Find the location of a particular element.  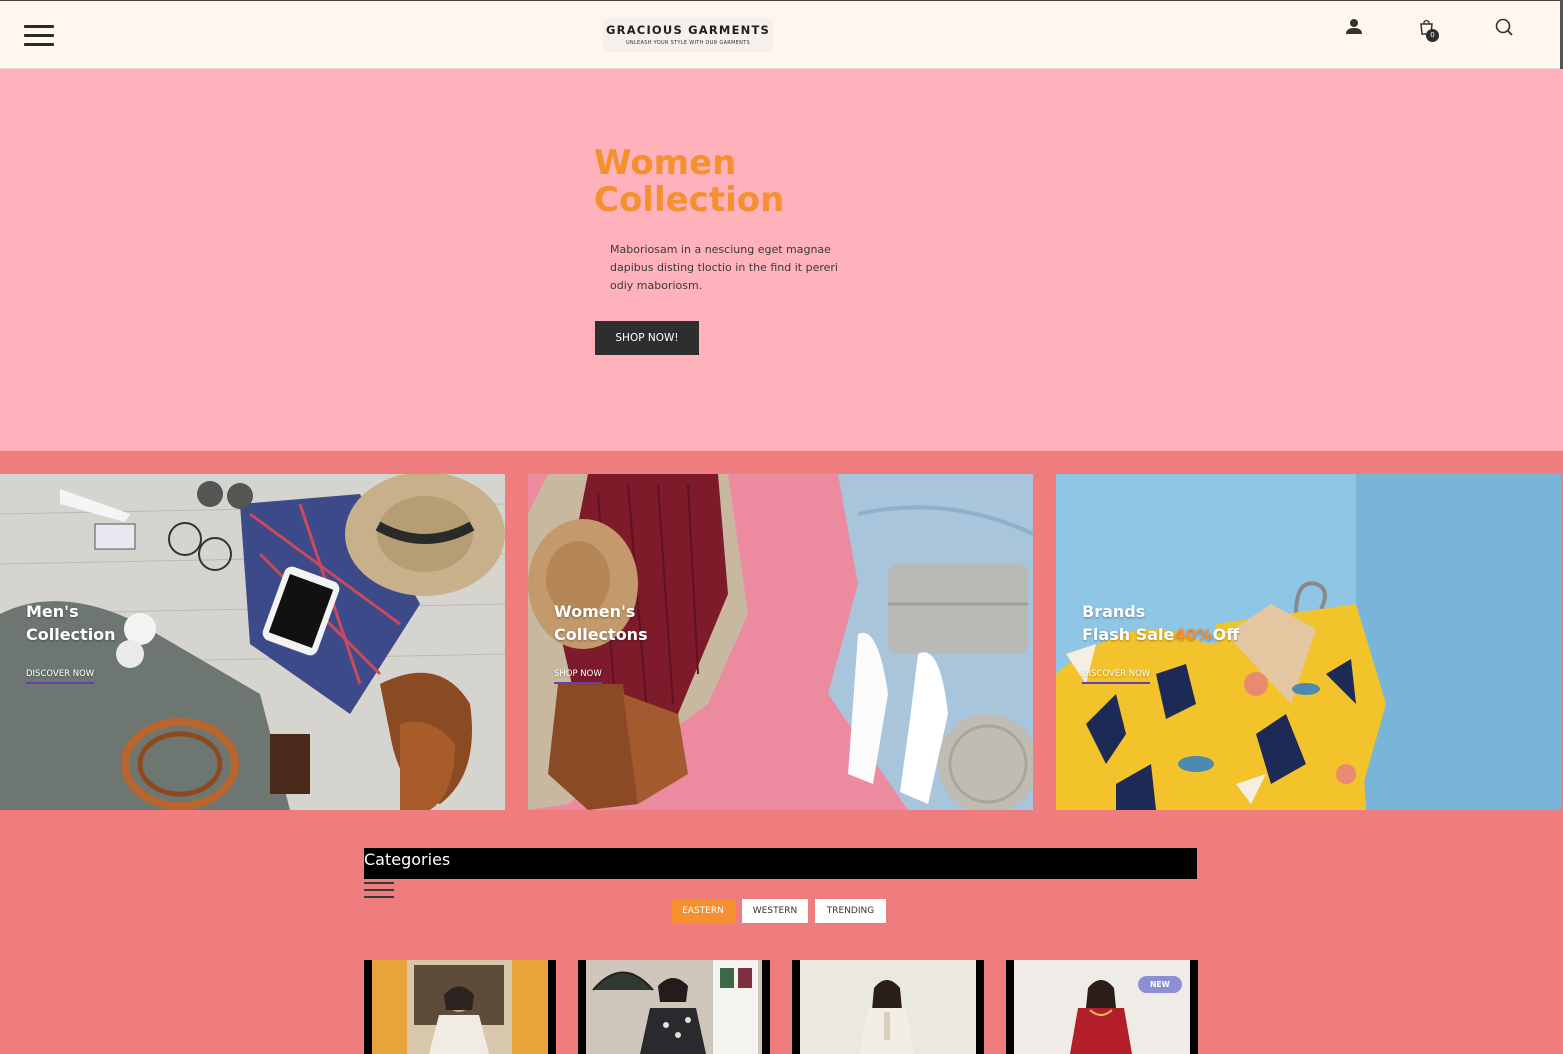

promo-title-line1: Women's is located at coordinates (595, 611).